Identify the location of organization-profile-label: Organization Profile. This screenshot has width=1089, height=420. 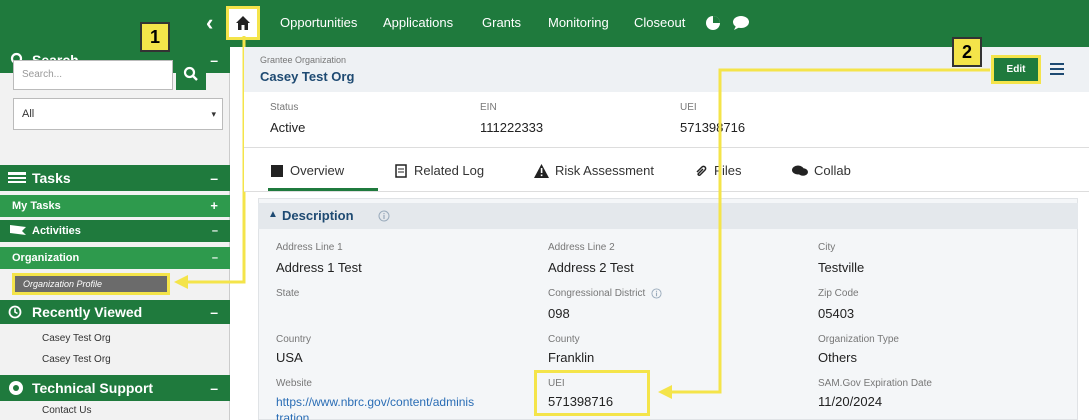
(63, 284).